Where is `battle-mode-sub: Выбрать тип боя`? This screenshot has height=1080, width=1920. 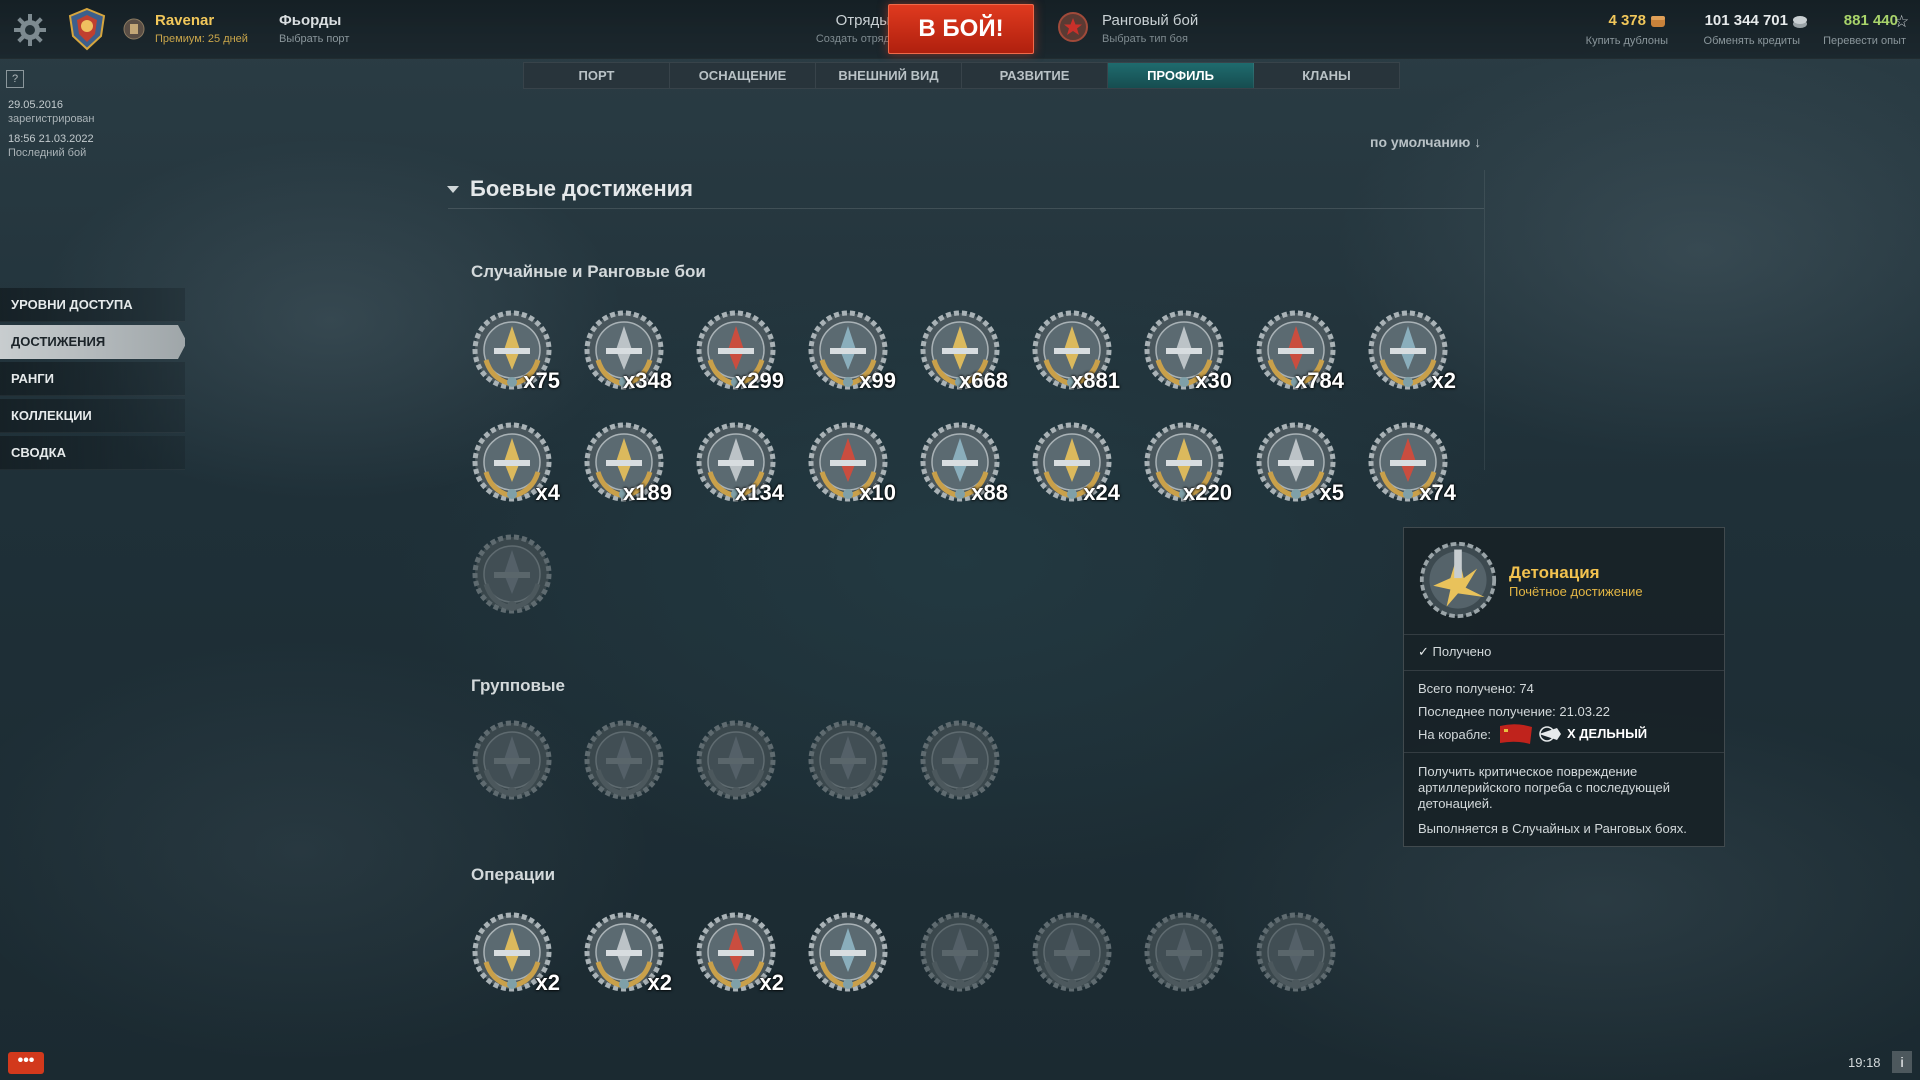
battle-mode-sub: Выбрать тип боя is located at coordinates (1145, 39).